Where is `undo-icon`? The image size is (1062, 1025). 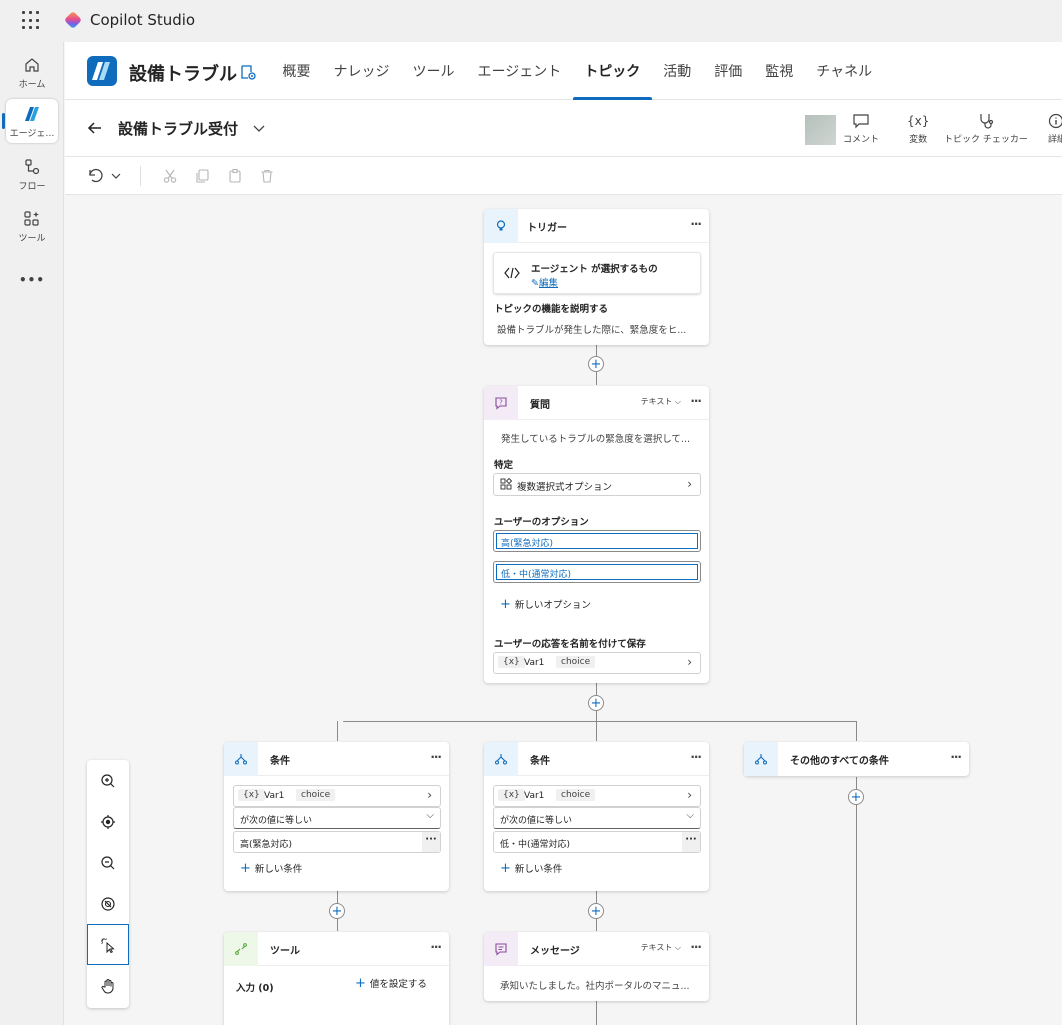
undo-icon is located at coordinates (94, 176).